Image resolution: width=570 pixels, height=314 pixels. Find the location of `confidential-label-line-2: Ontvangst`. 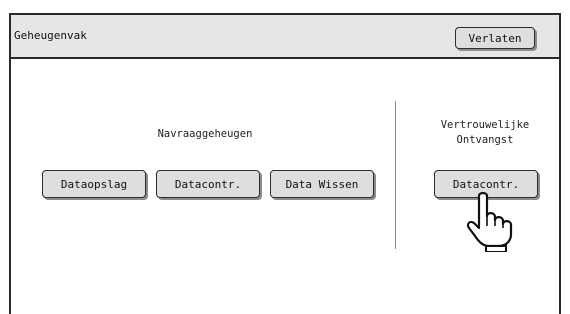

confidential-label-line-2: Ontvangst is located at coordinates (485, 140).